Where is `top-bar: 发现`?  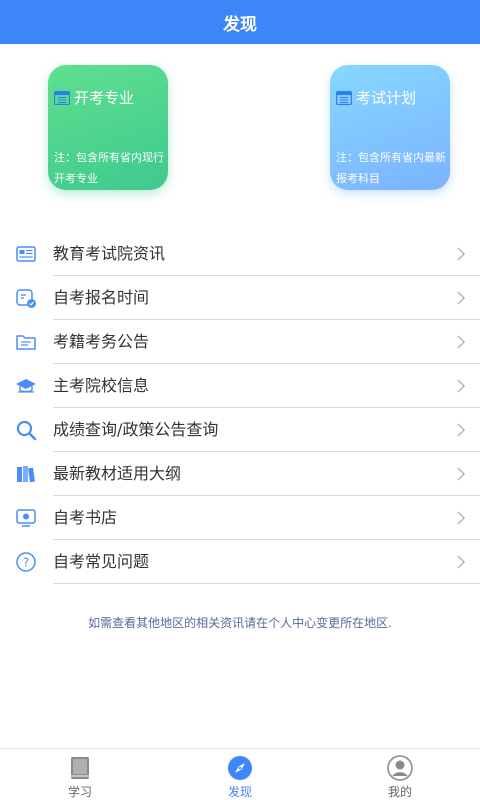 top-bar: 发现 is located at coordinates (240, 22).